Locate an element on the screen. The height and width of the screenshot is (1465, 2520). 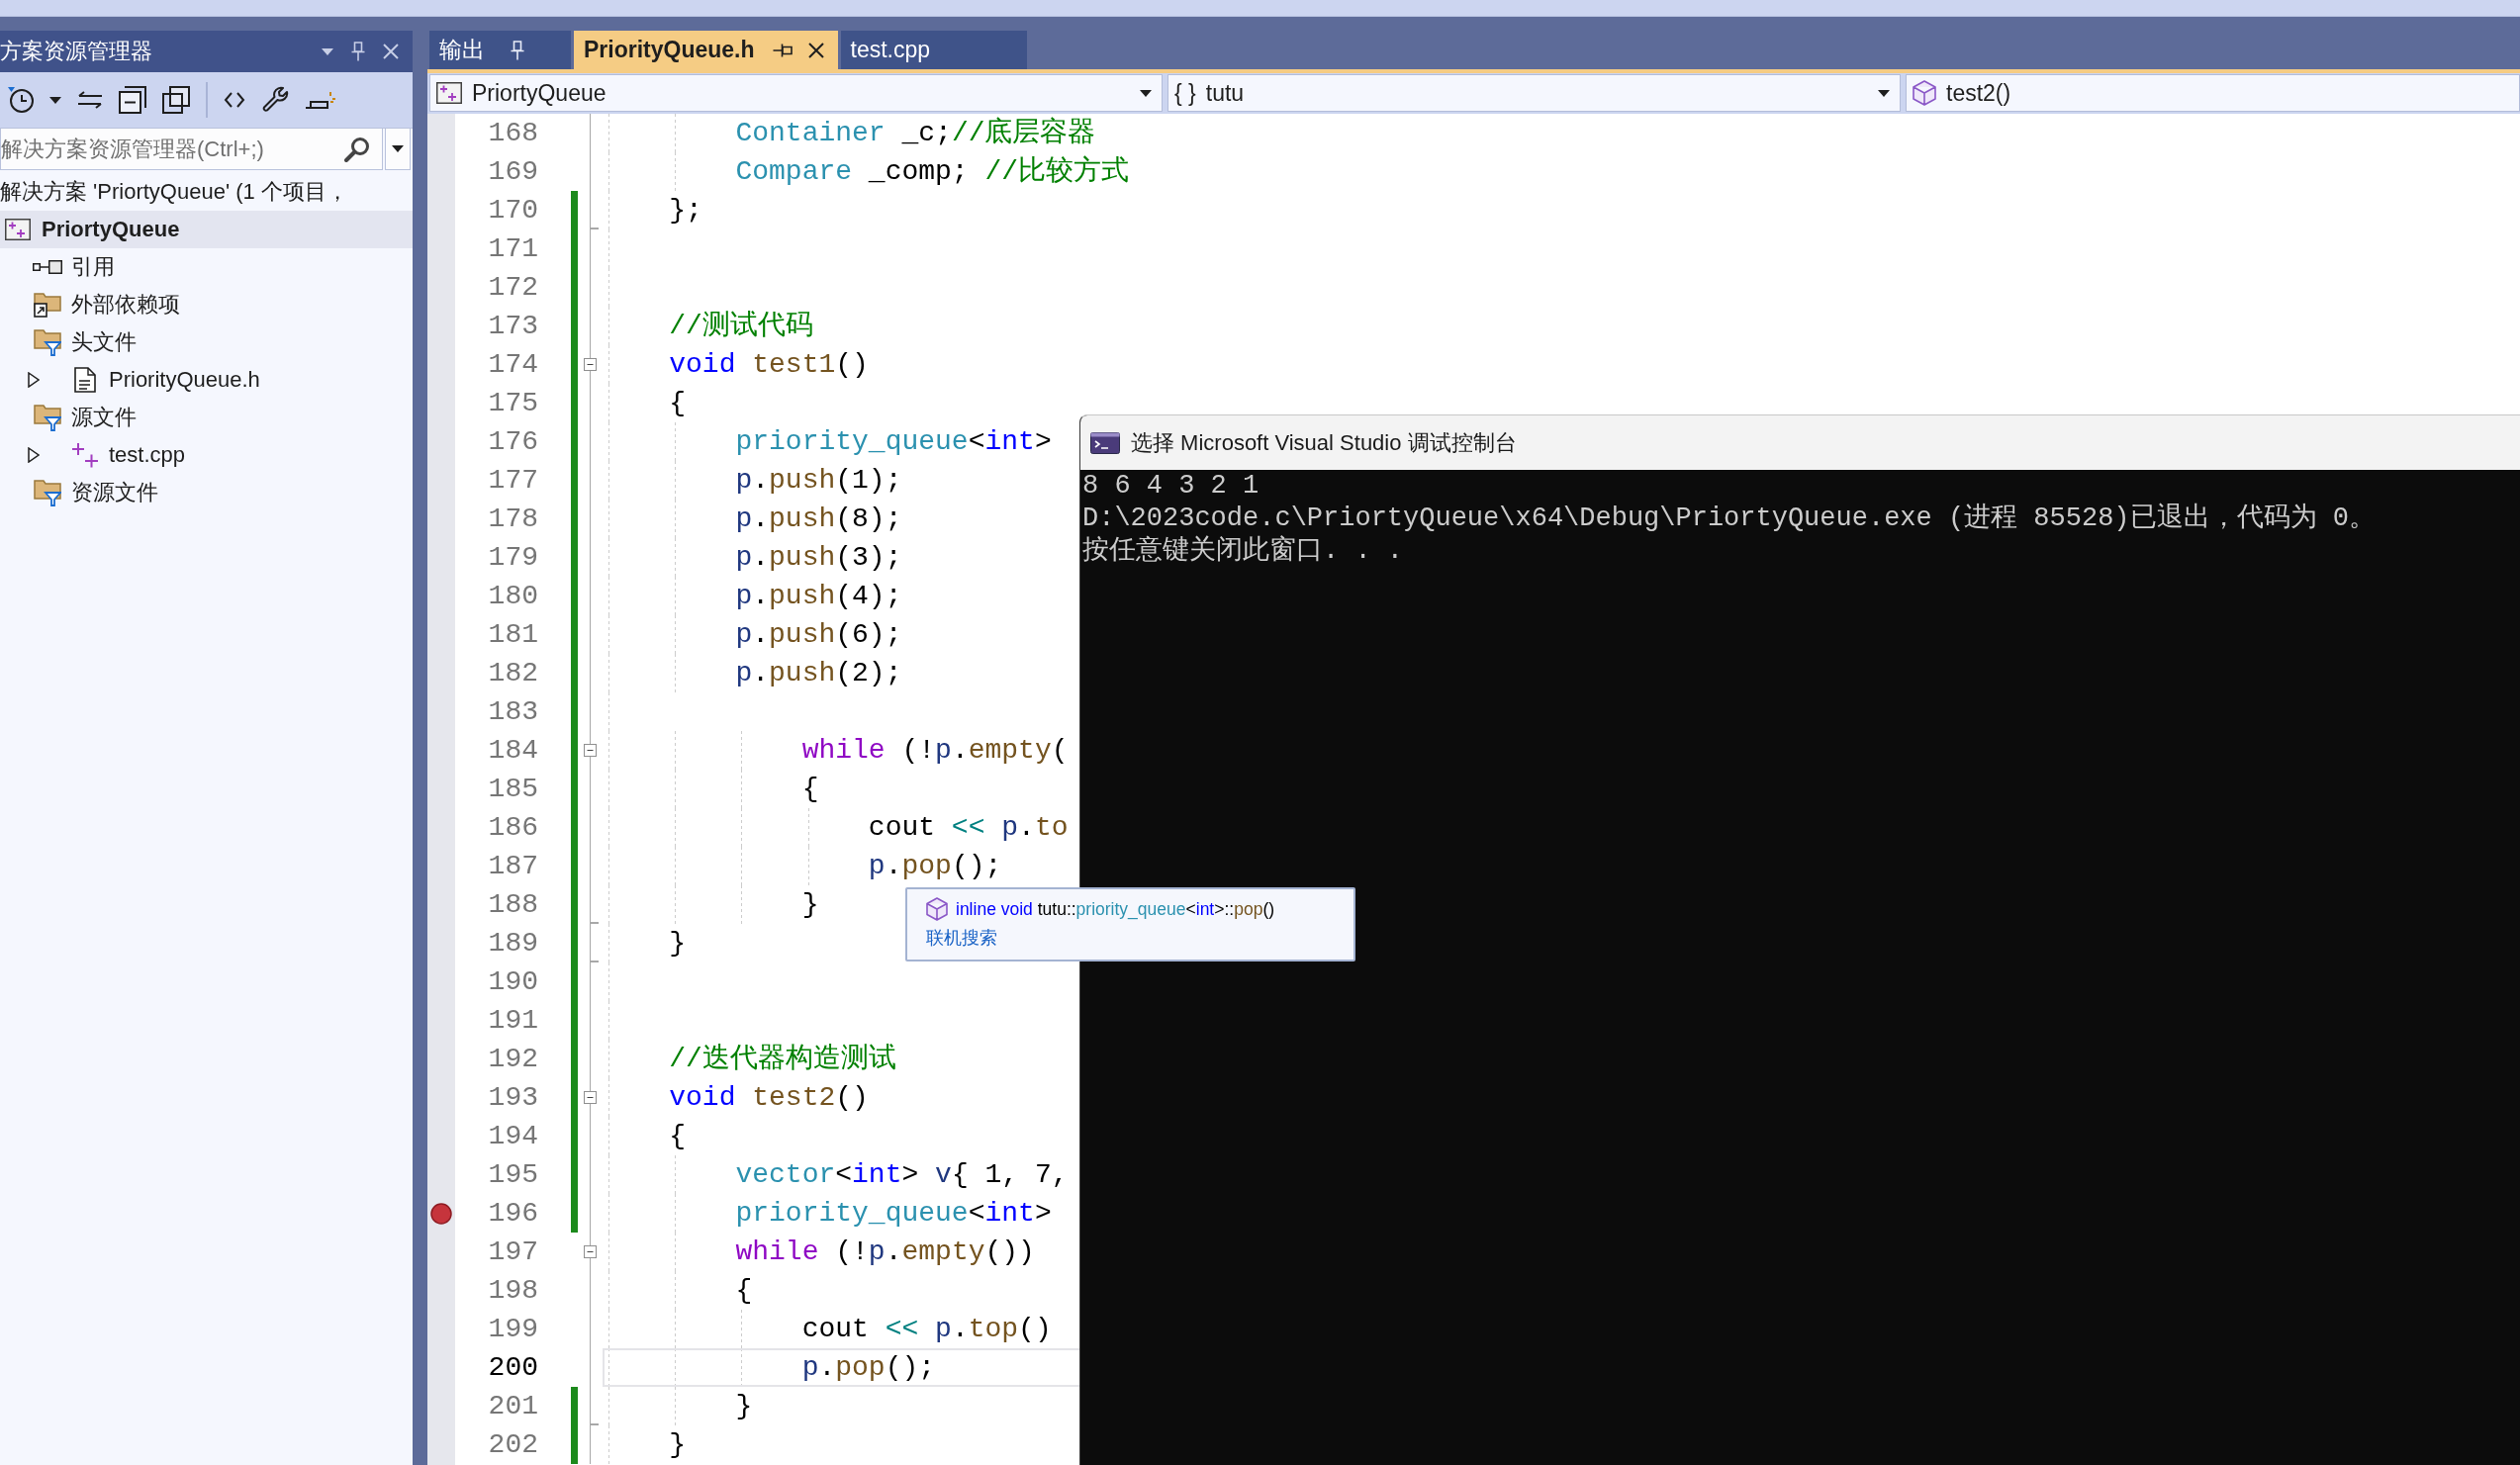
console-title: 选择 Microsoft Visual Studio 调试控制台 is located at coordinates (1324, 442).